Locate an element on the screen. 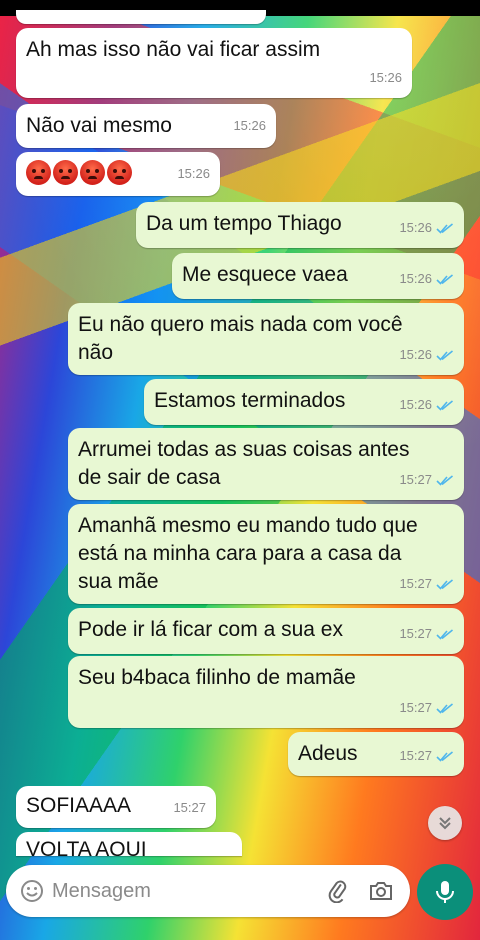 Image resolution: width=480 pixels, height=940 pixels. microphone-icon is located at coordinates (445, 892).